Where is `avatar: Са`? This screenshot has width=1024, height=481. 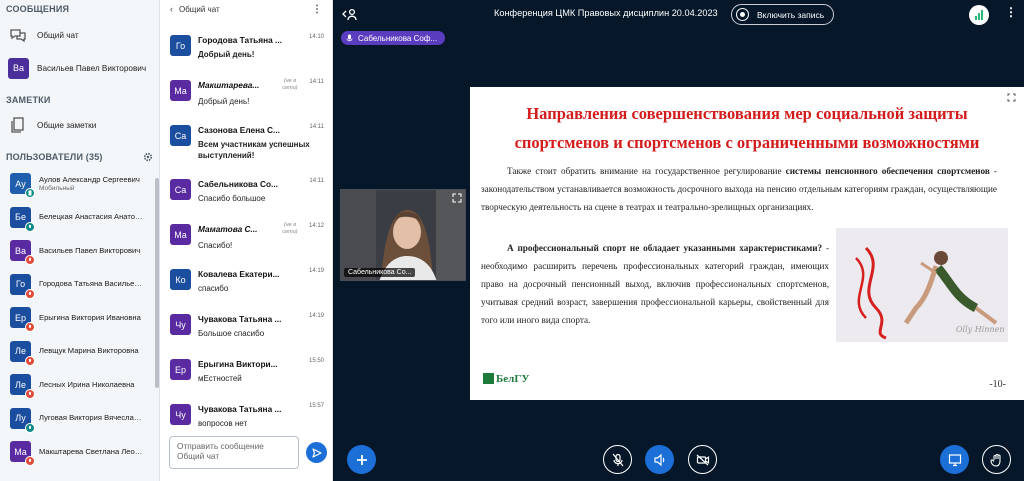 avatar: Са is located at coordinates (180, 135).